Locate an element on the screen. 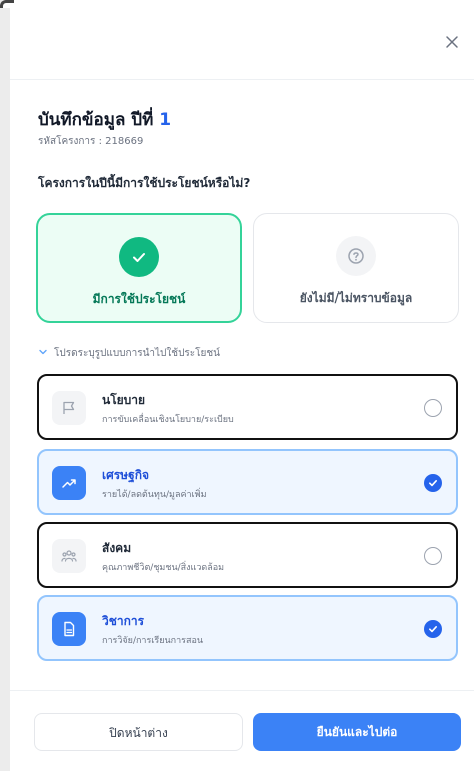 This screenshot has height=771, width=474. confirm-continue-button: ยืนยันและไปต่อ is located at coordinates (357, 732).